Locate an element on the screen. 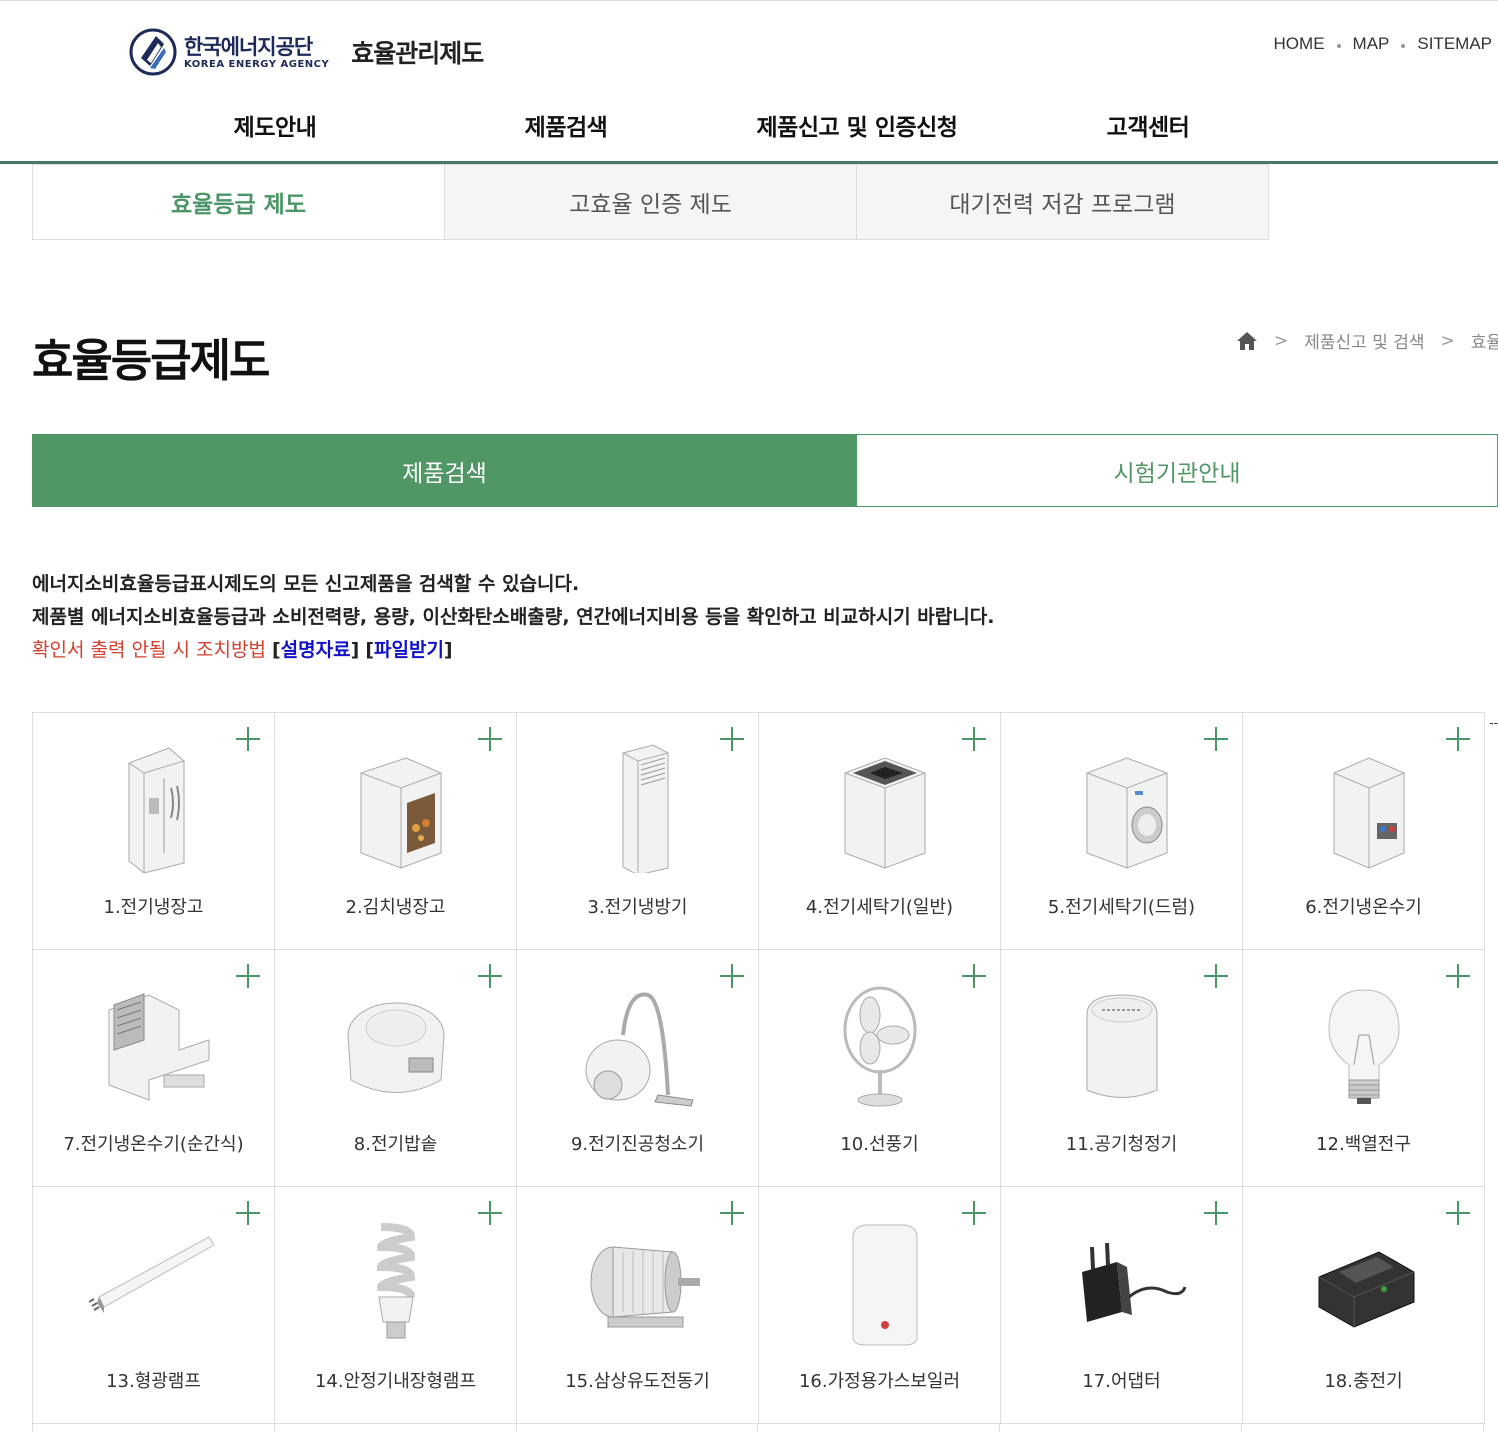  product-card: 12.백열전구 is located at coordinates (1364, 1068).